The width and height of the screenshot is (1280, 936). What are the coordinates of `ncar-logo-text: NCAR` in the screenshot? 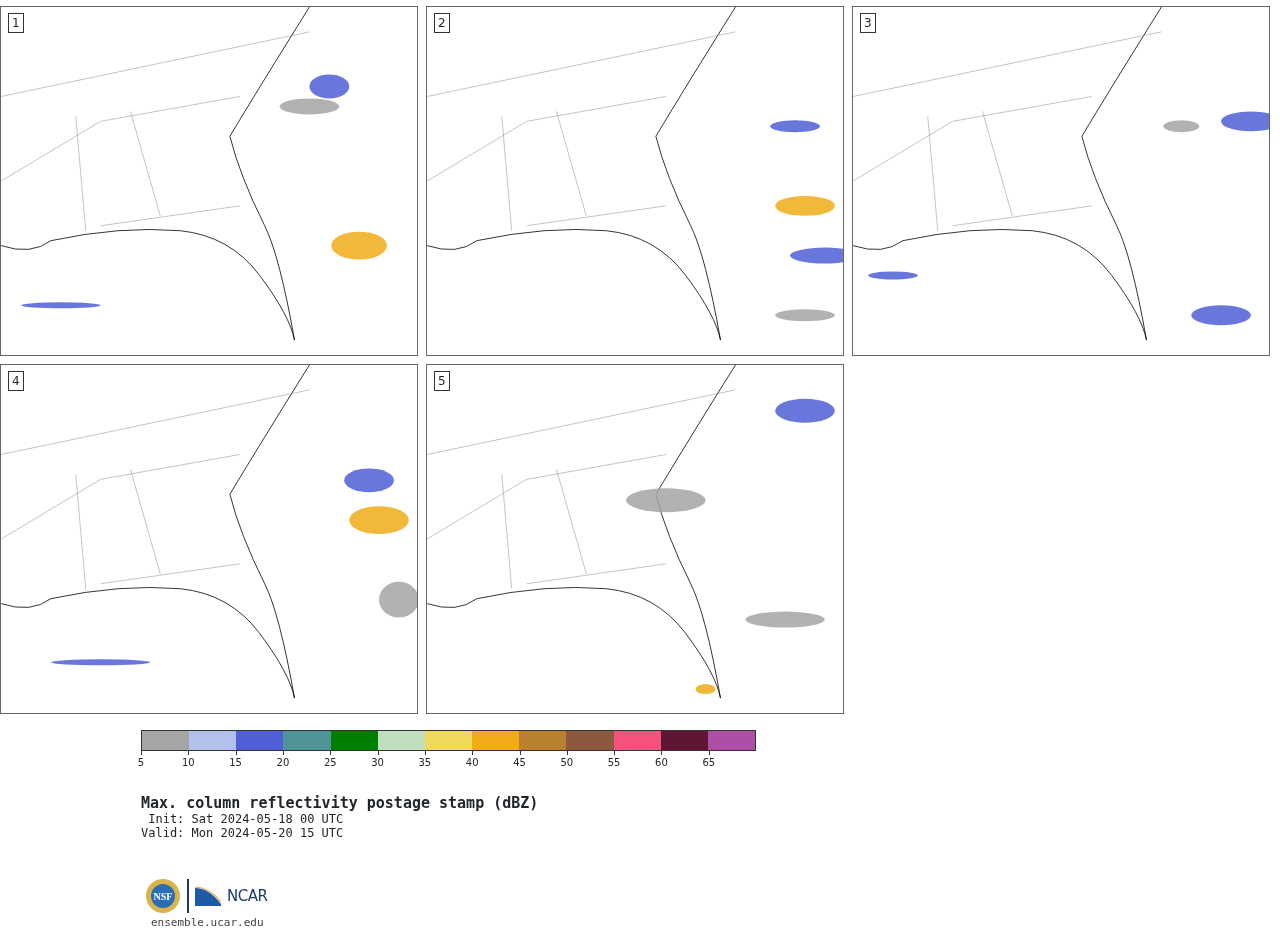 It's located at (247, 896).